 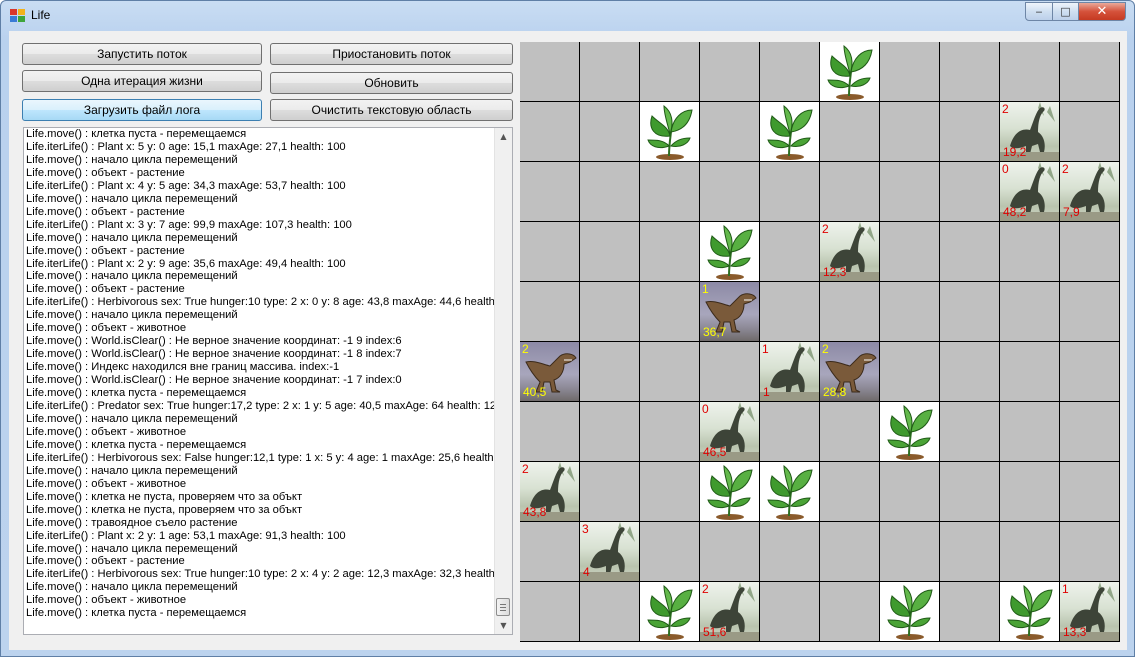 What do you see at coordinates (729, 311) in the screenshot?
I see `grid-cell-predator: 1 36,7` at bounding box center [729, 311].